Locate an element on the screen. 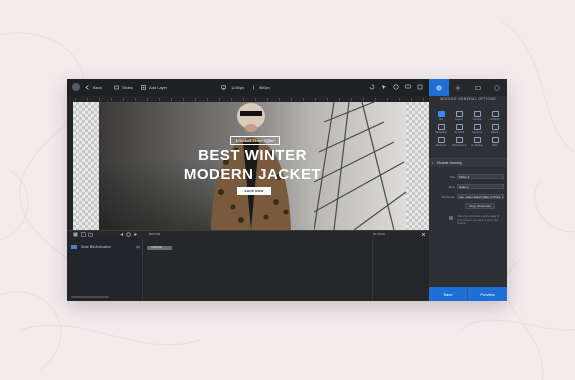  height-label: 960px is located at coordinates (264, 87).